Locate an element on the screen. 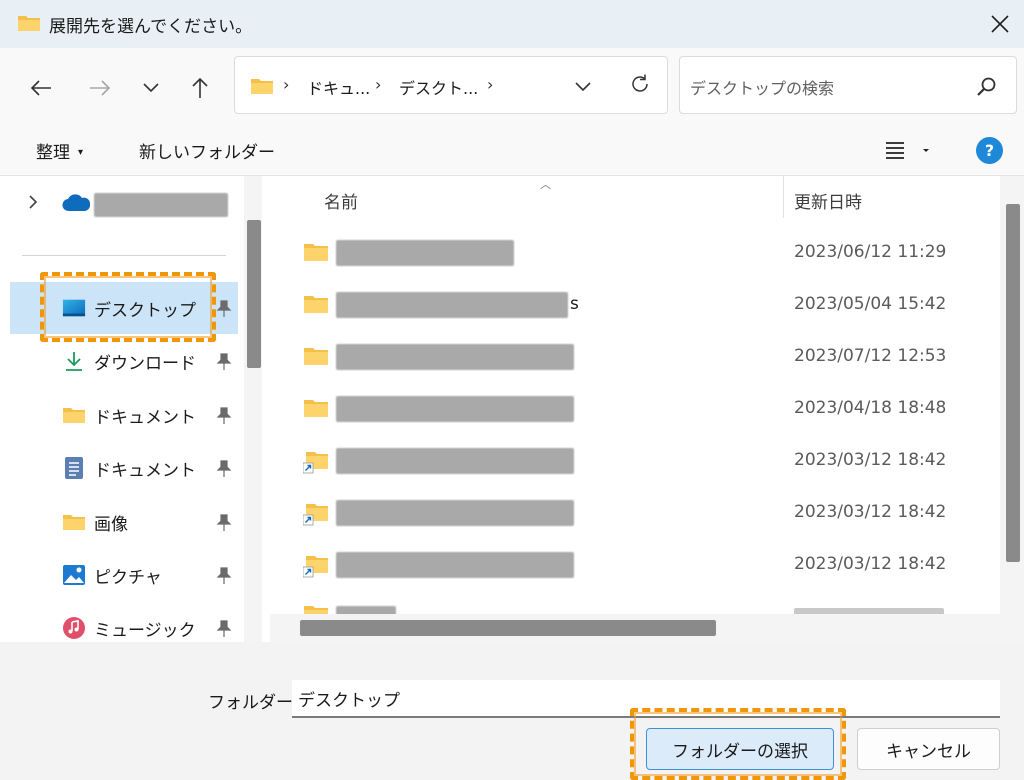 The image size is (1024, 780). redacted-label is located at coordinates (161, 205).